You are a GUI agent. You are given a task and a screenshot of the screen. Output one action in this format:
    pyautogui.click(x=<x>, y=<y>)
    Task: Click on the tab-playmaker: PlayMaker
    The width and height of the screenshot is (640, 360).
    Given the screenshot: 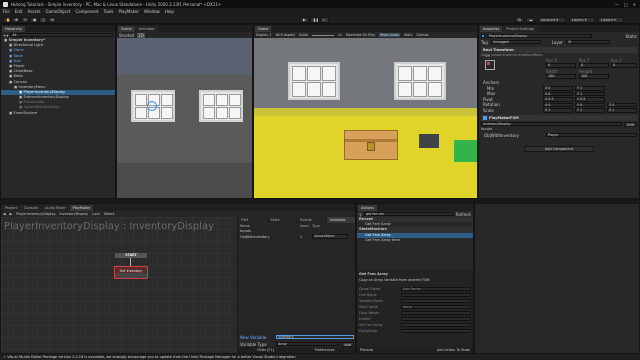 What is the action you would take?
    pyautogui.click(x=81, y=208)
    